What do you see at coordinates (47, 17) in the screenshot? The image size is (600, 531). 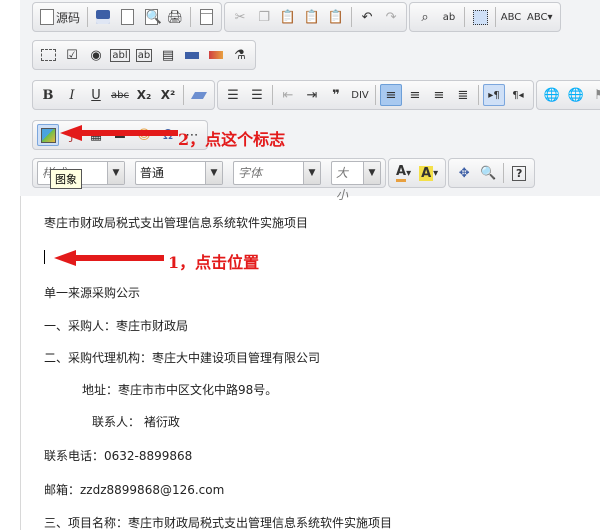 I see `source-icon` at bounding box center [47, 17].